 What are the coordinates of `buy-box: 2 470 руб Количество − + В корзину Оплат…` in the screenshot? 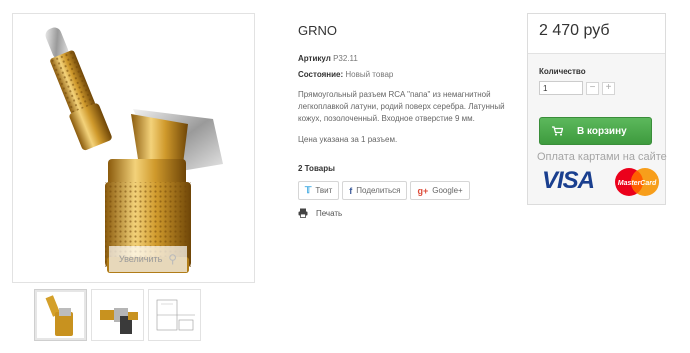 It's located at (597, 109).